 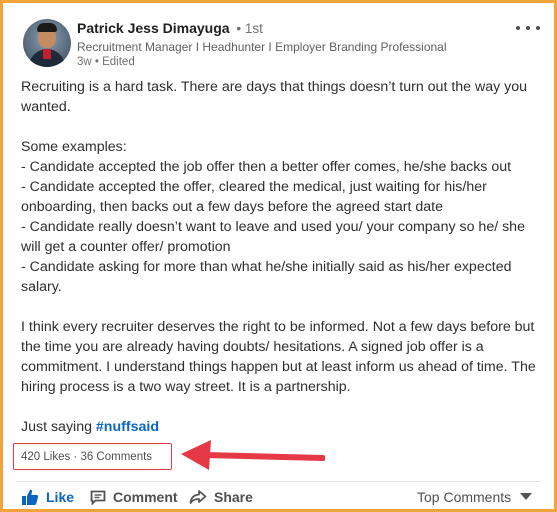 I want to click on more-options-icon, so click(x=528, y=28).